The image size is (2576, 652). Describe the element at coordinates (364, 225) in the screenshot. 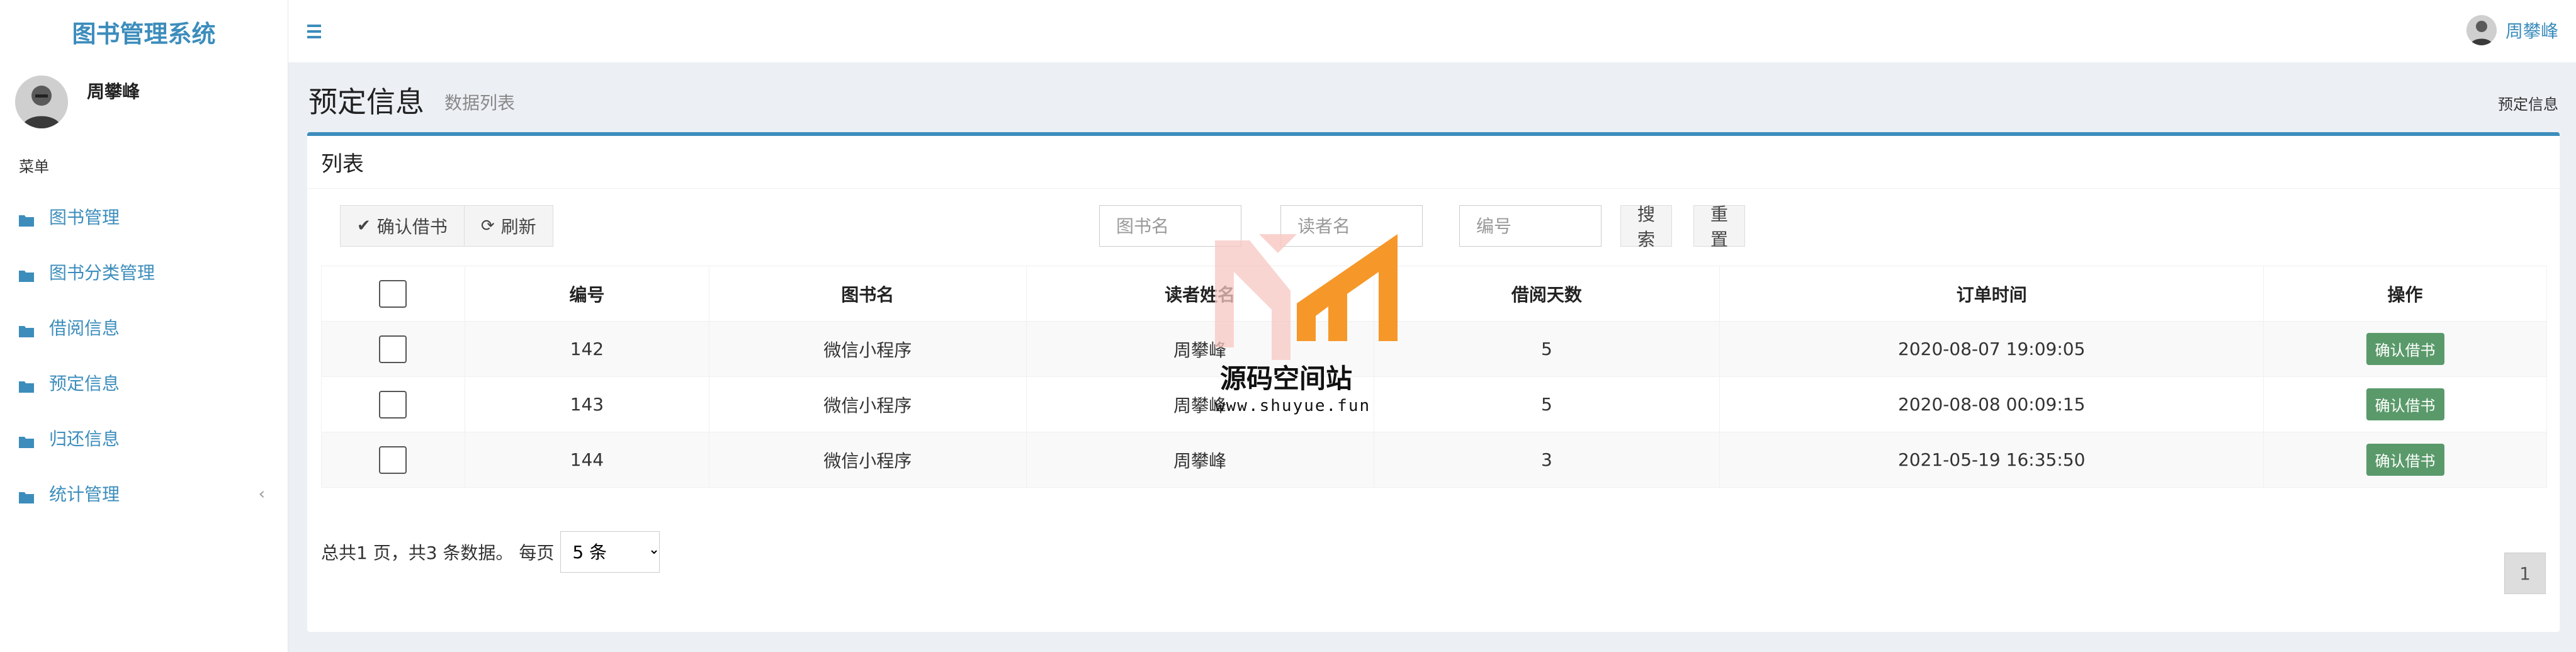

I see `check-icon: ✔` at that location.